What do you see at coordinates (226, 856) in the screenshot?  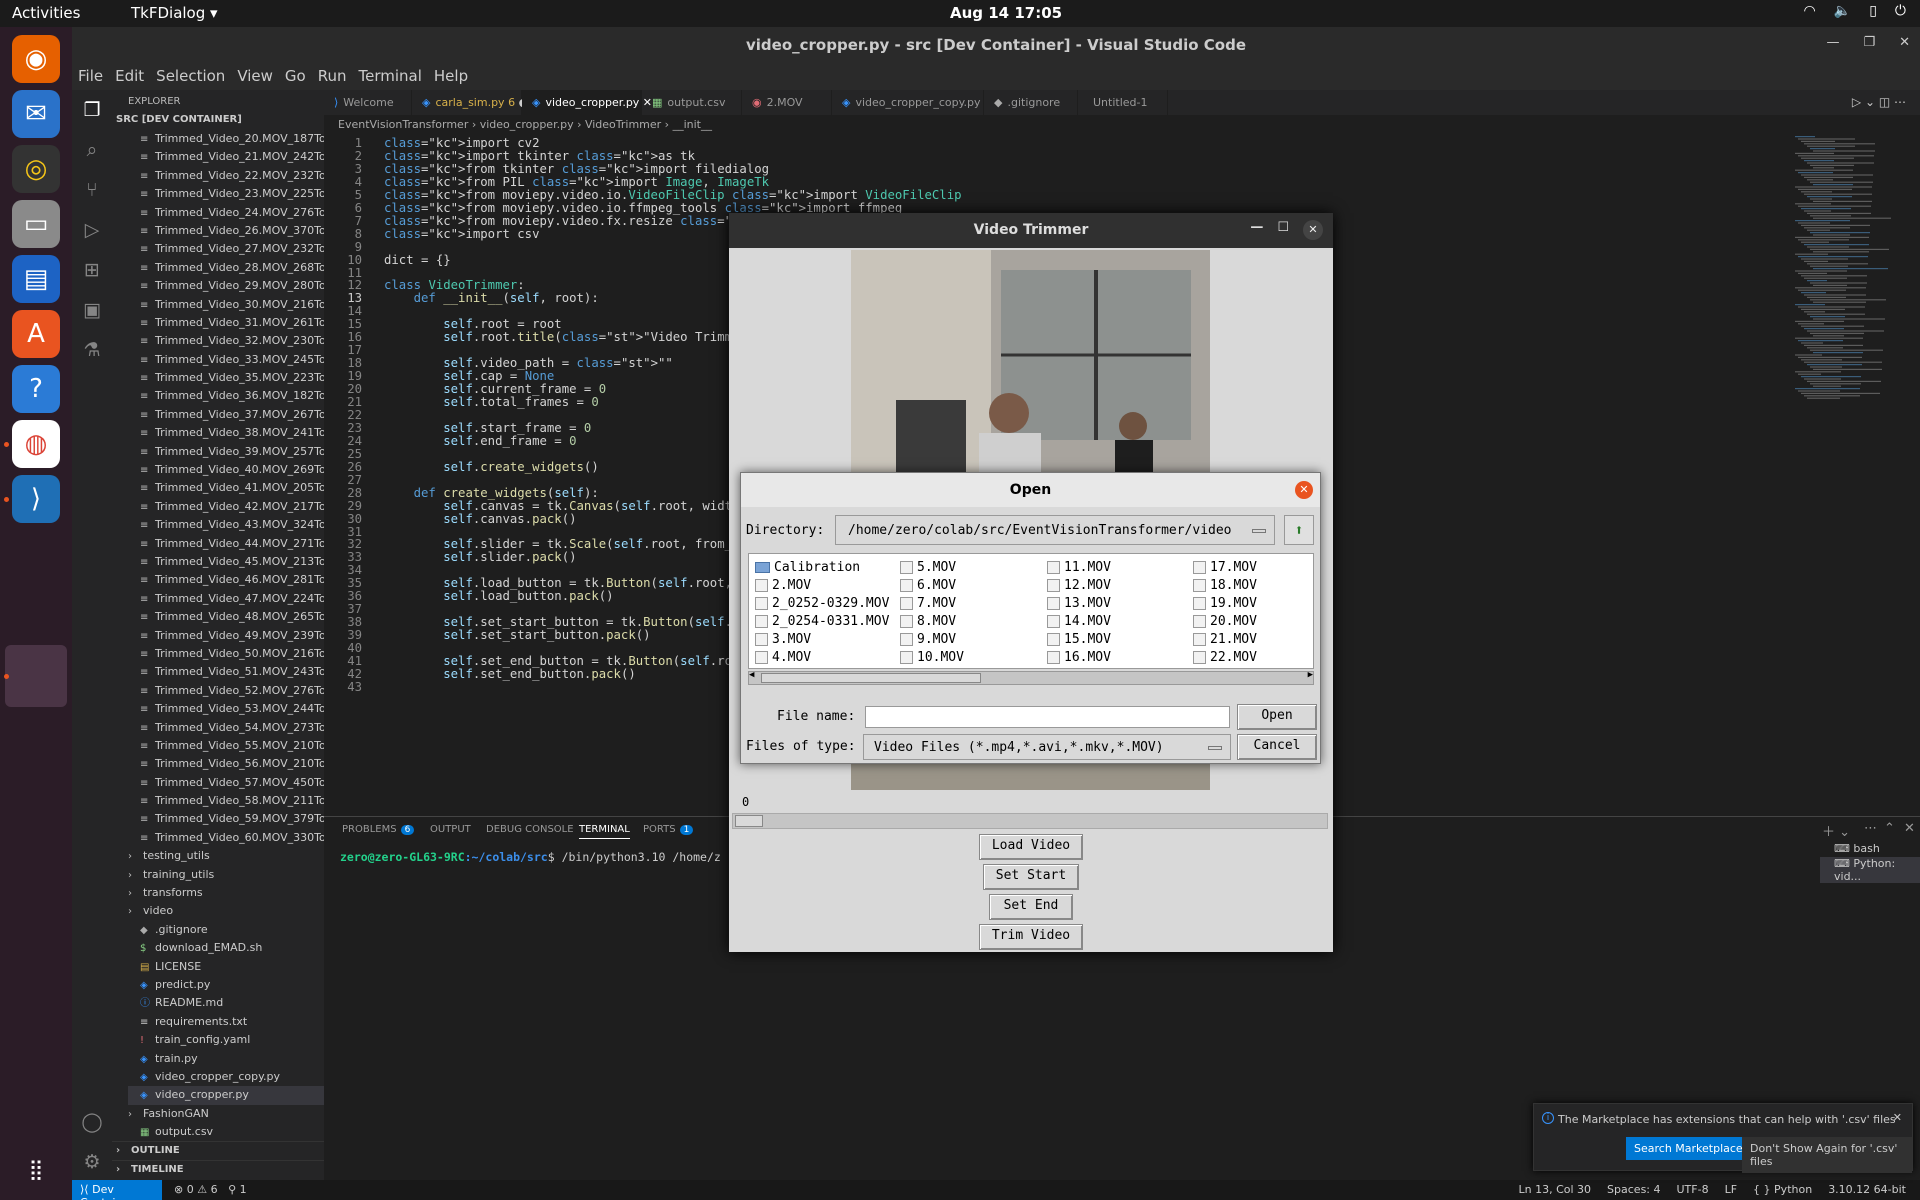 I see `tree-folder: › testing_utils` at bounding box center [226, 856].